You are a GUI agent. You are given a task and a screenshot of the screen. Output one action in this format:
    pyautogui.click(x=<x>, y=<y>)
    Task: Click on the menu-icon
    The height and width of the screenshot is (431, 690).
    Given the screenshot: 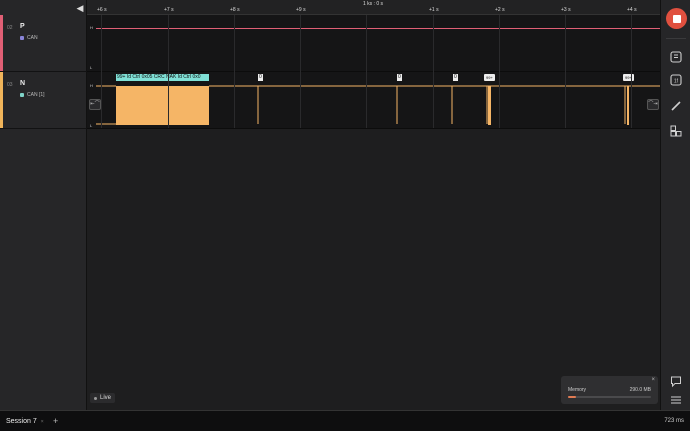 What is the action you would take?
    pyautogui.click(x=676, y=400)
    